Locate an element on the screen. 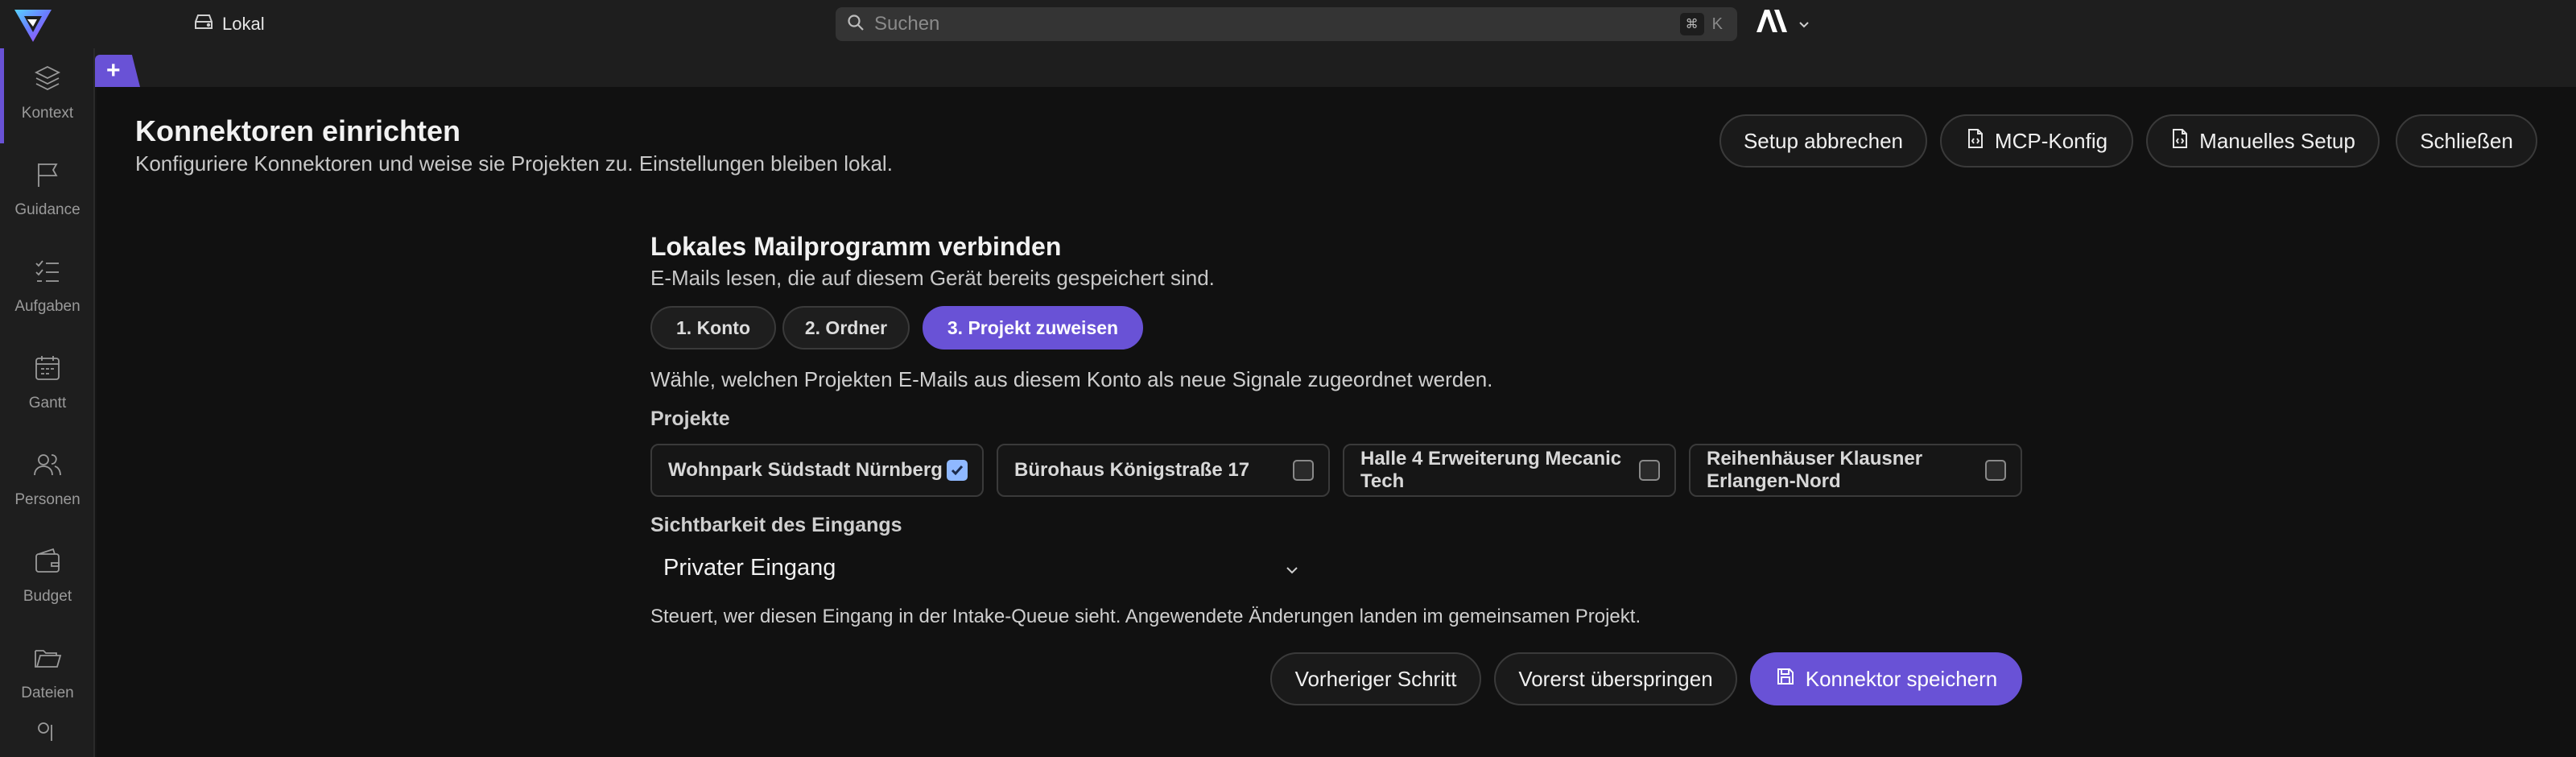 Image resolution: width=2576 pixels, height=757 pixels. previous-step-label: Vorheriger Schritt is located at coordinates (1375, 678).